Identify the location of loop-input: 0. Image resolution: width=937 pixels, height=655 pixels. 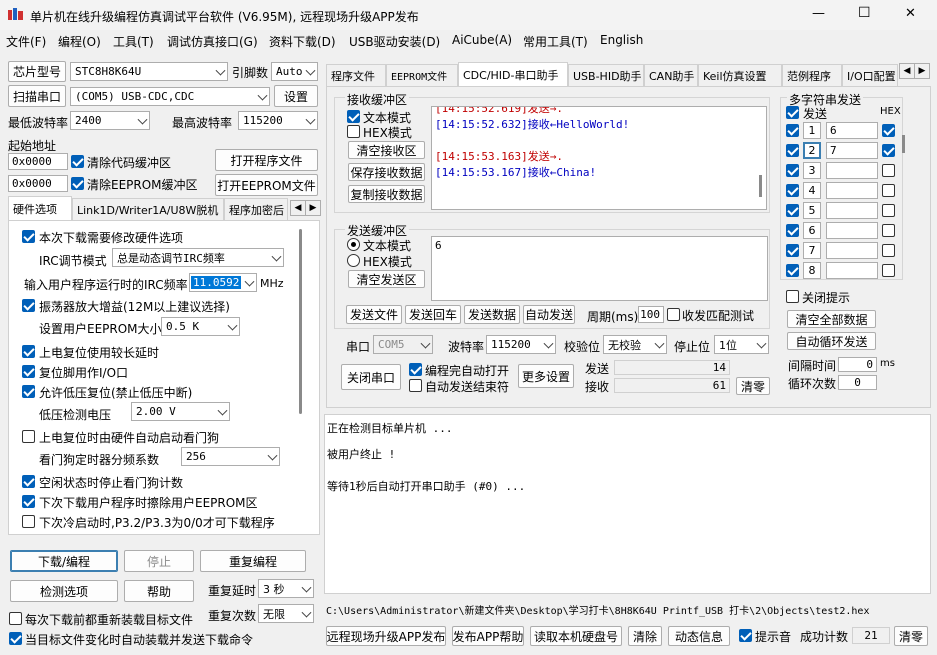
(857, 382).